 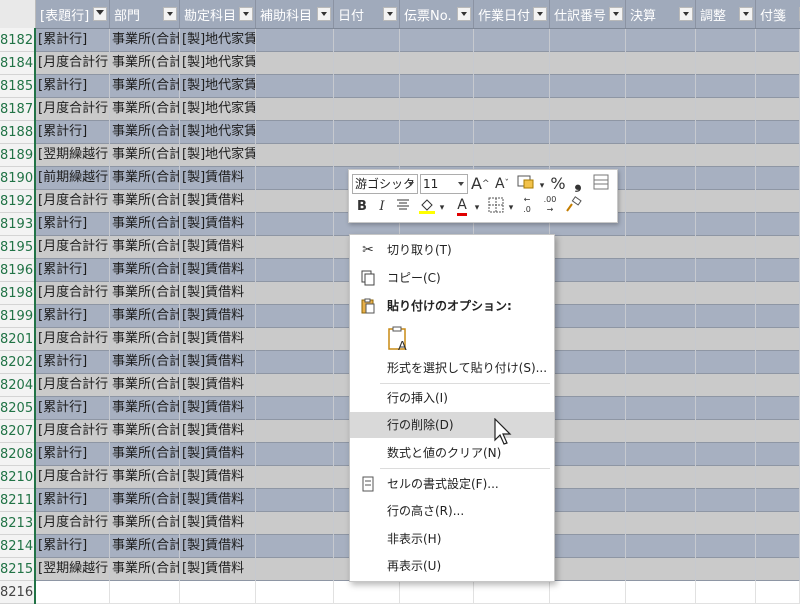 What do you see at coordinates (73, 178) in the screenshot?
I see `table-cell: [前期繰越行]` at bounding box center [73, 178].